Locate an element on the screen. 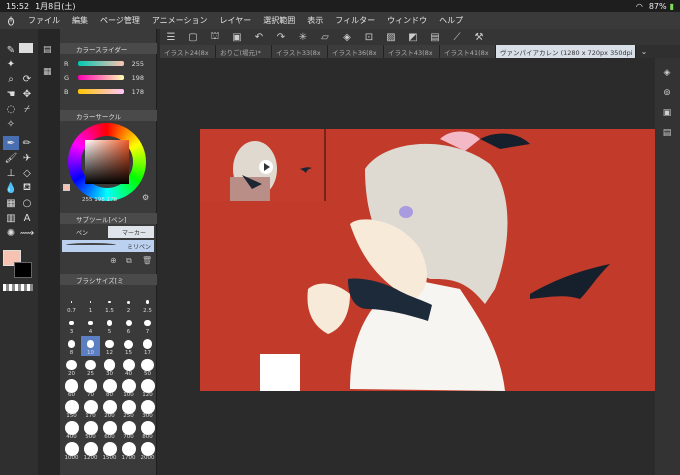  brush-size-option: 17 is located at coordinates (147, 346).